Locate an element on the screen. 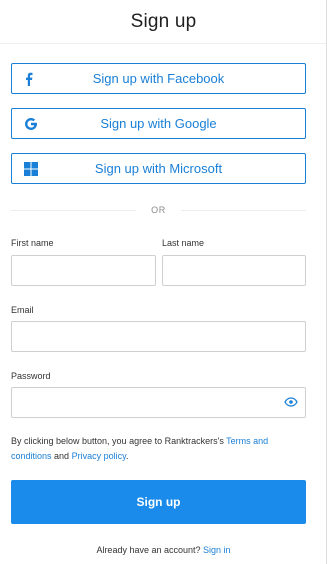  privacy-link: Privacy policy is located at coordinates (99, 456).